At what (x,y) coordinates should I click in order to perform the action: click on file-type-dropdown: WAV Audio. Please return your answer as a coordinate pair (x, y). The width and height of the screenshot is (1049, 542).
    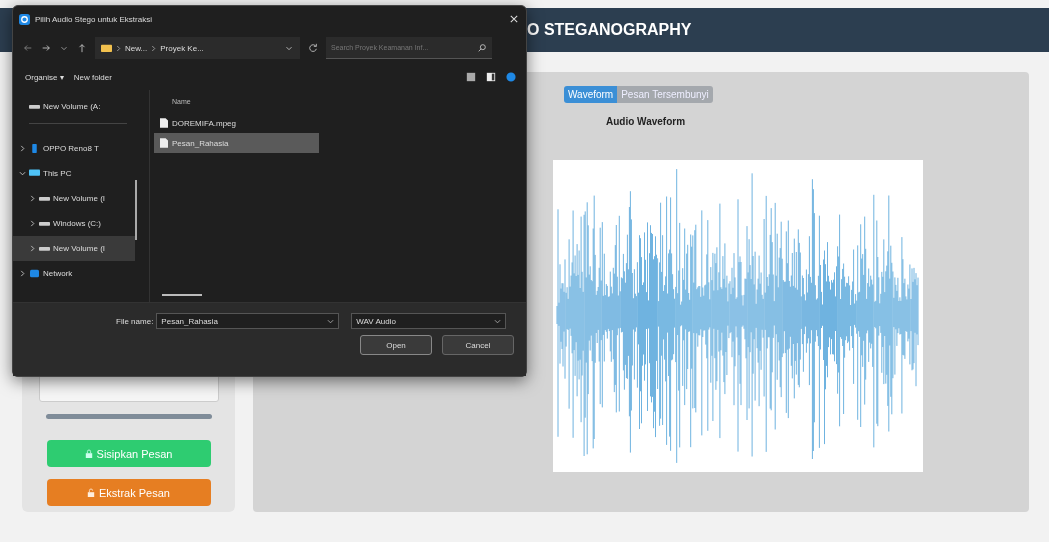
    Looking at the image, I should click on (429, 321).